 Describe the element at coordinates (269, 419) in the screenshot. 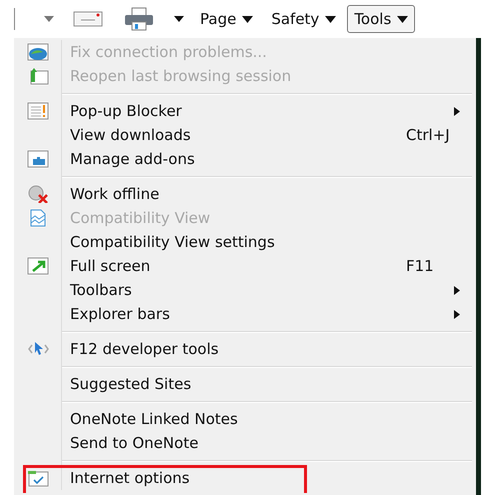

I see `menu-item: OneNote Linked Notes` at that location.